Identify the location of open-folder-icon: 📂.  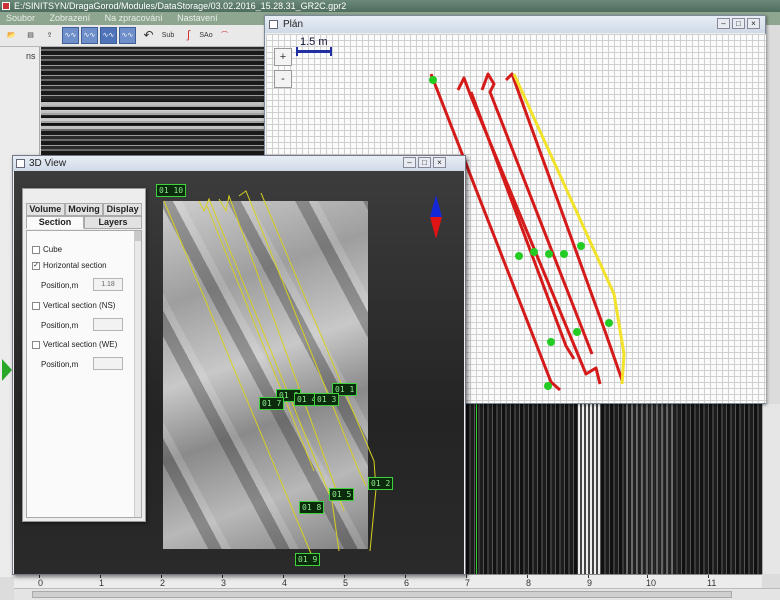
(11, 35).